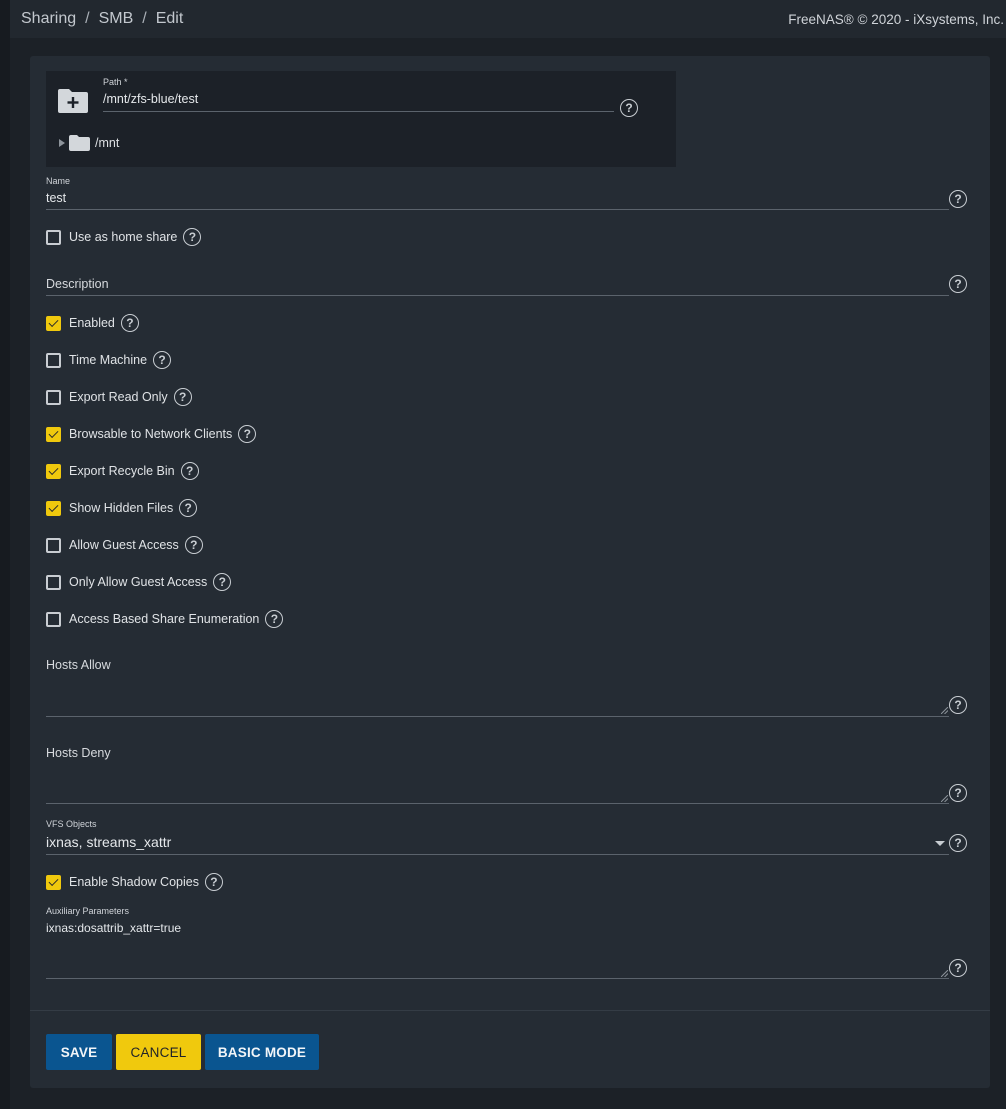 Image resolution: width=1006 pixels, height=1109 pixels. Describe the element at coordinates (958, 793) in the screenshot. I see `hosts-deny-help-icon: ?` at that location.